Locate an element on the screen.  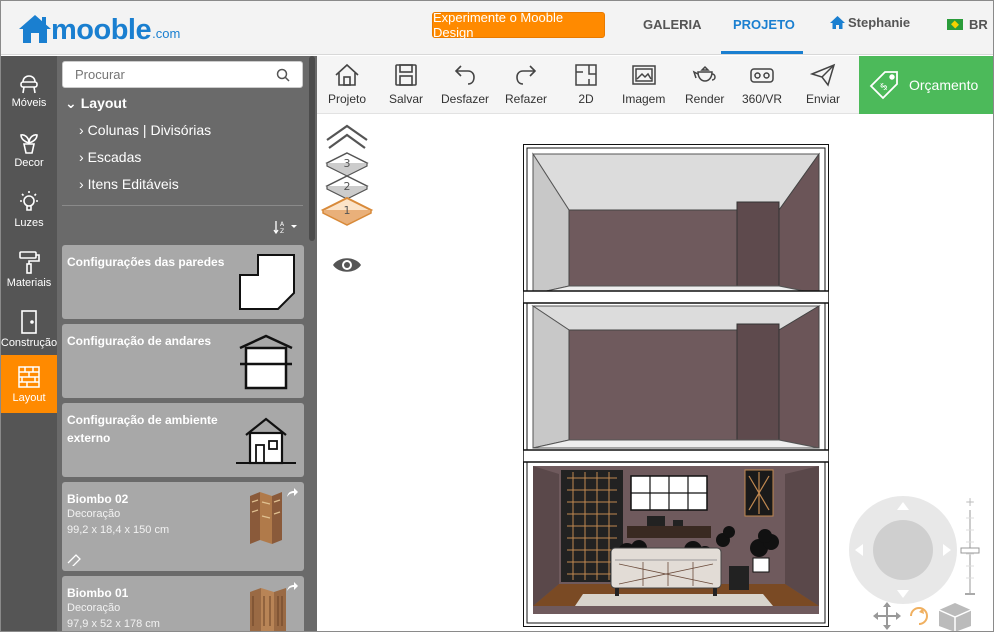
vr-goggles-icon is located at coordinates (762, 75).